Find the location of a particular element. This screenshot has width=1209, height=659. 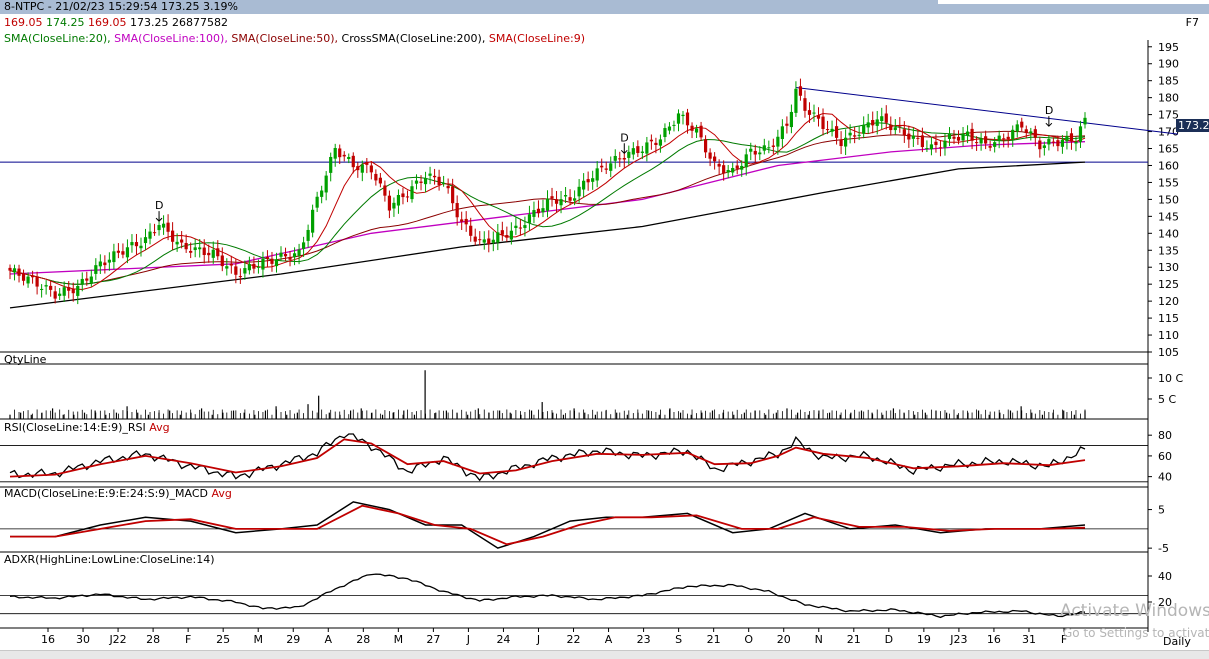

x-tick-label: 21 is located at coordinates (714, 639).